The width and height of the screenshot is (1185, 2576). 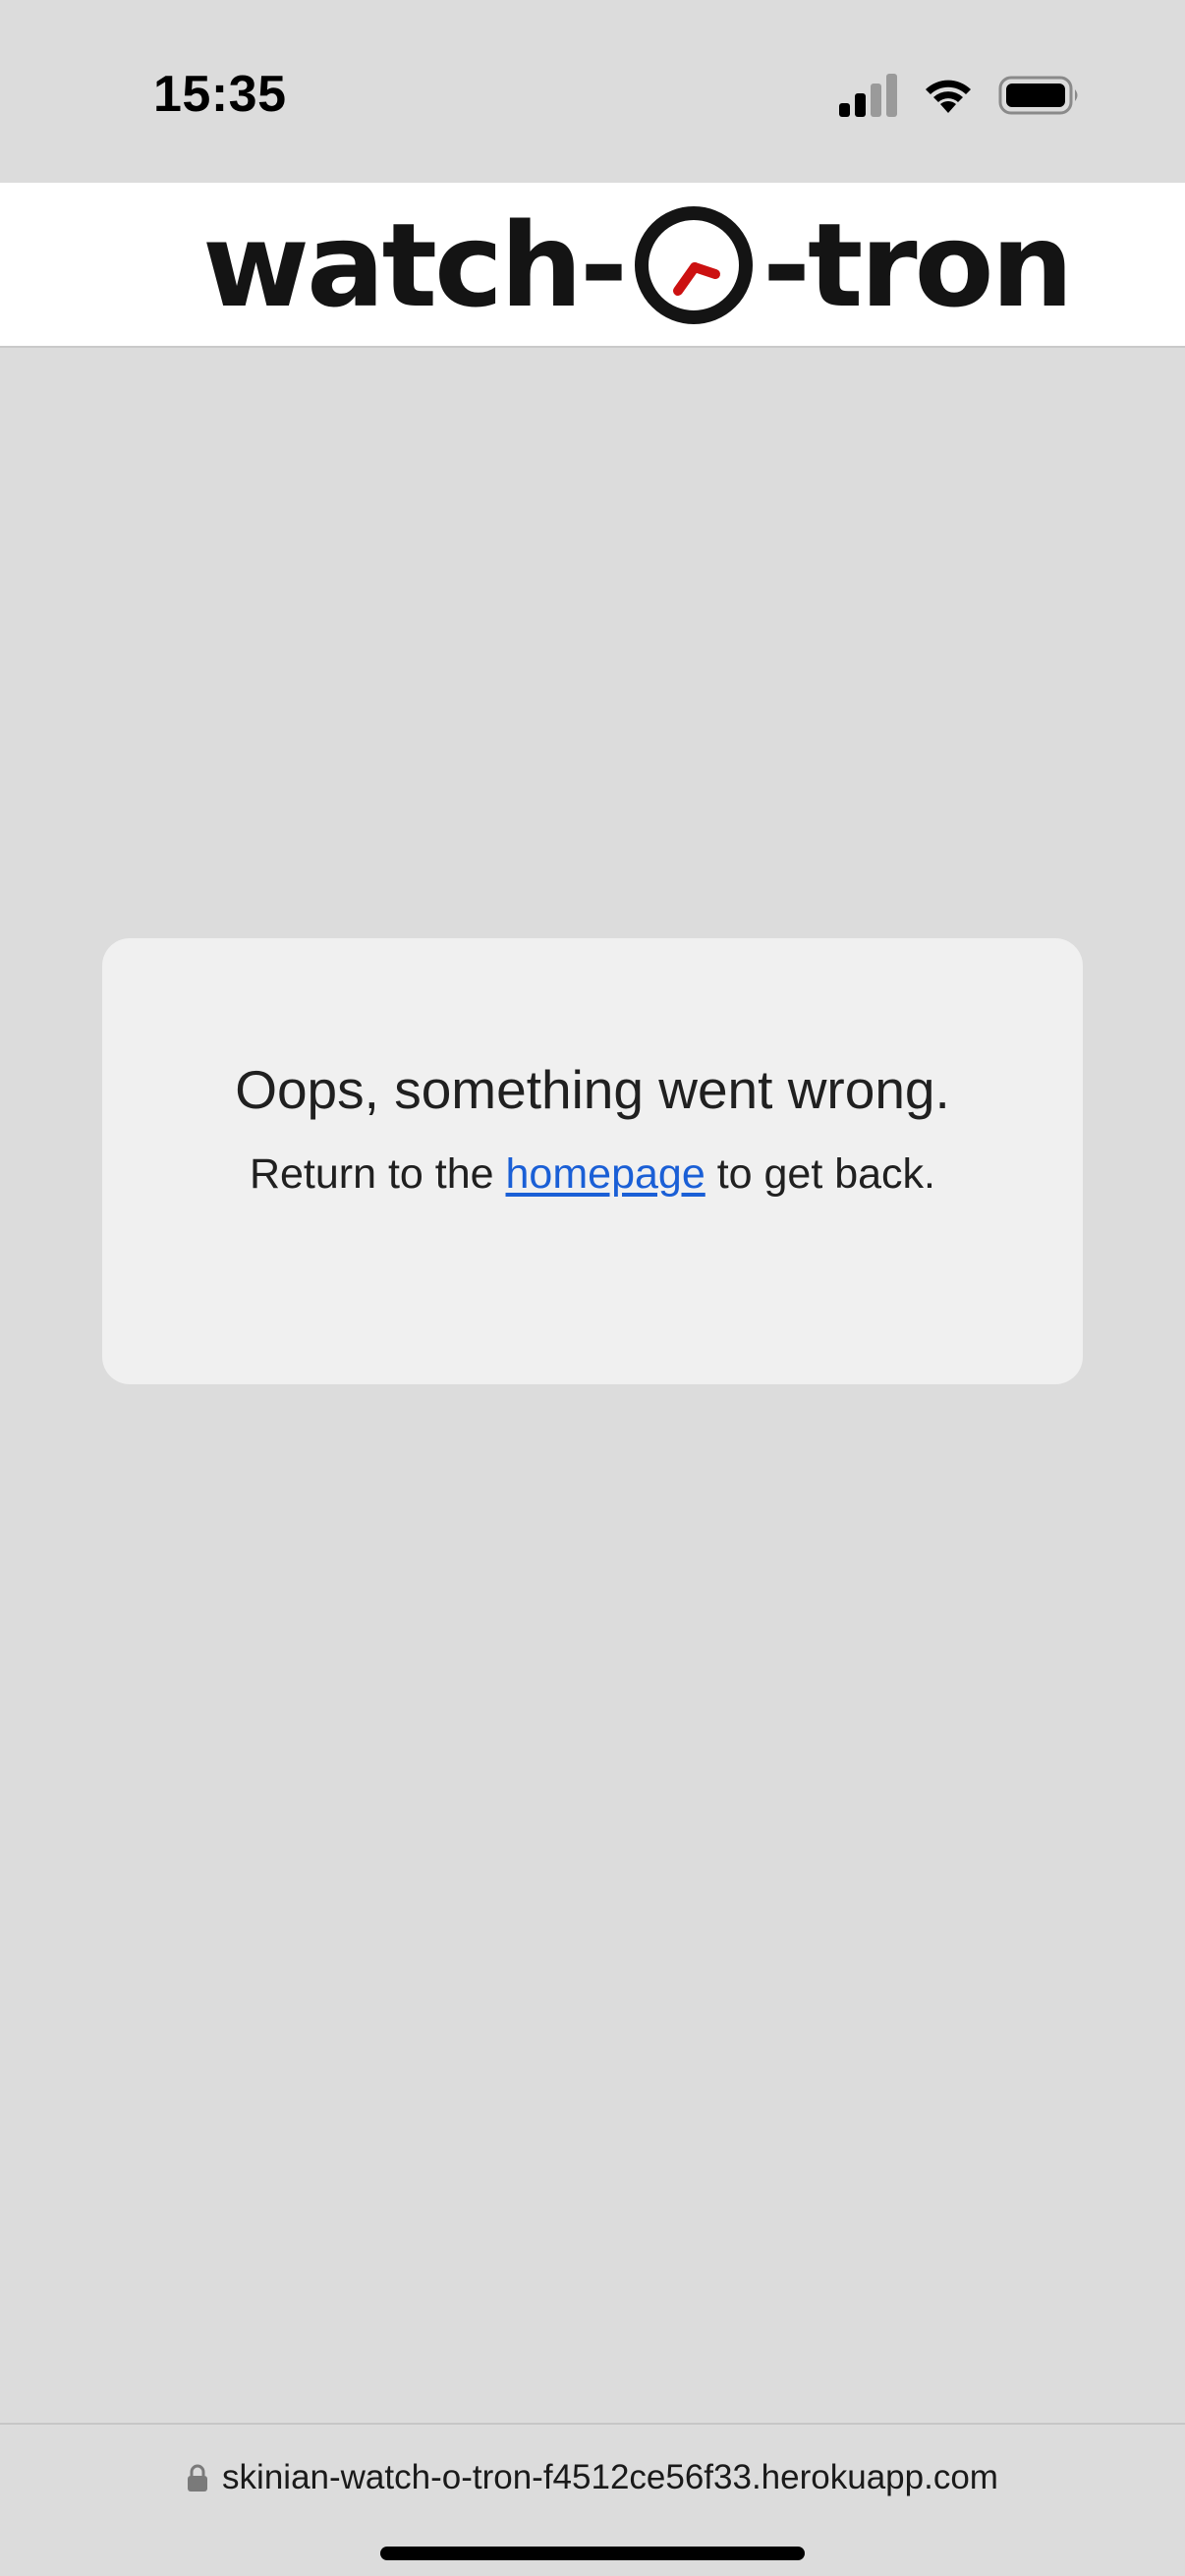 What do you see at coordinates (592, 91) in the screenshot?
I see `status-bar: 15:35` at bounding box center [592, 91].